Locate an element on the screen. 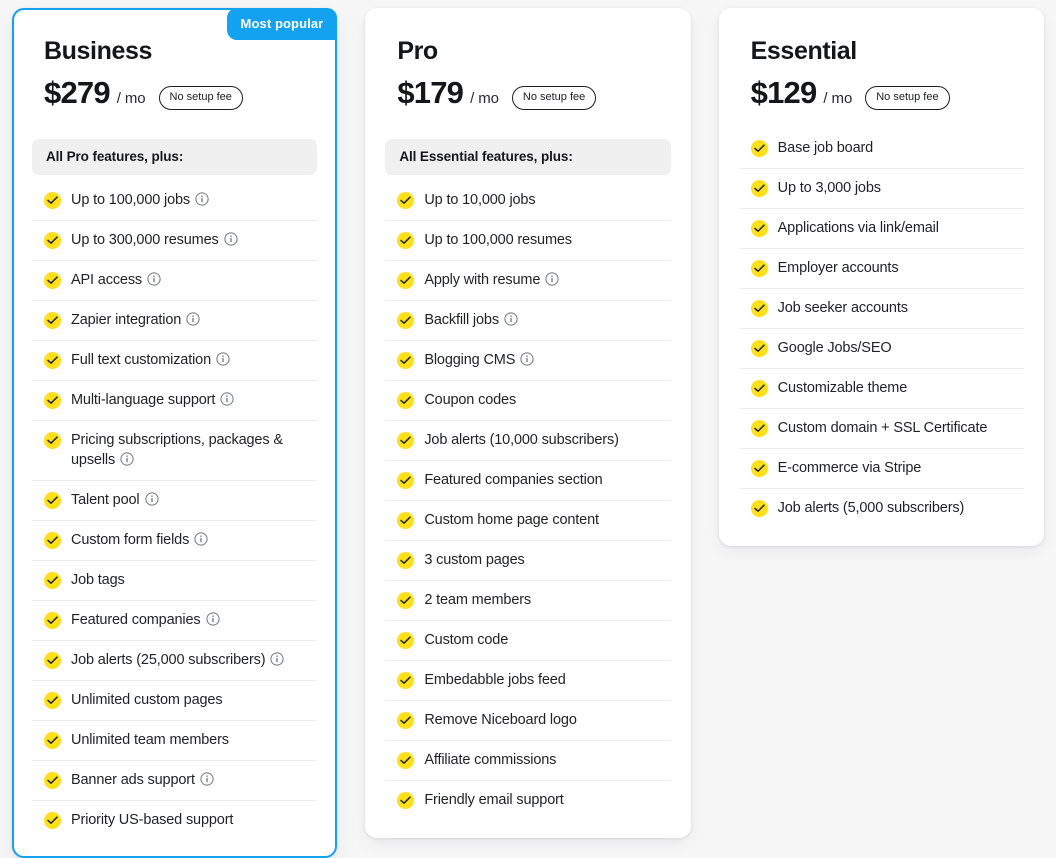 The image size is (1056, 858). feature-label: Apply with resume is located at coordinates (546, 280).